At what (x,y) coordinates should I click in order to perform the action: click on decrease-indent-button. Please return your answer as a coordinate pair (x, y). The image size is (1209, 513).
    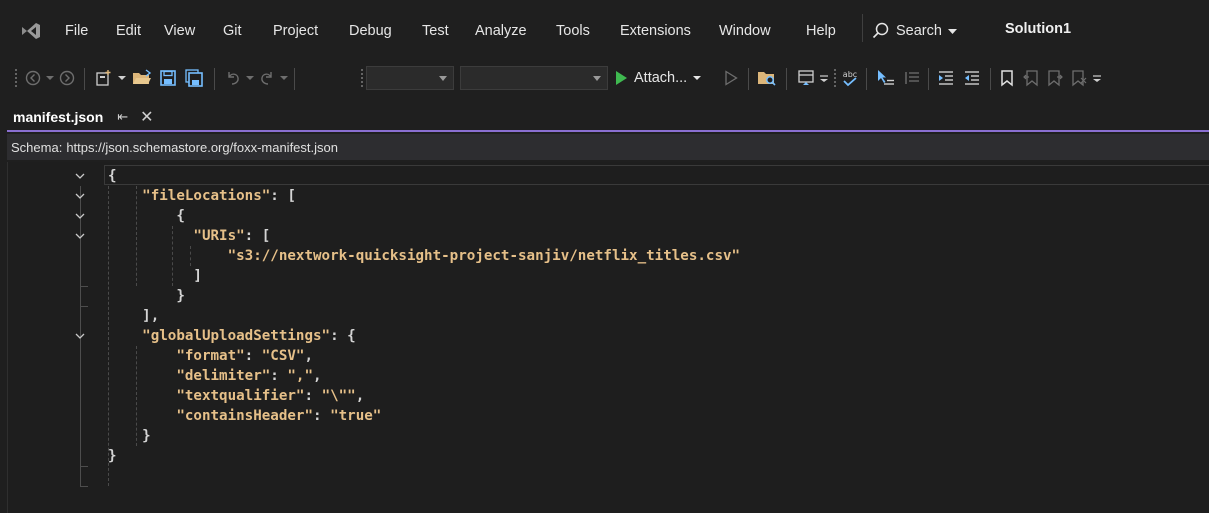
    Looking at the image, I should click on (972, 78).